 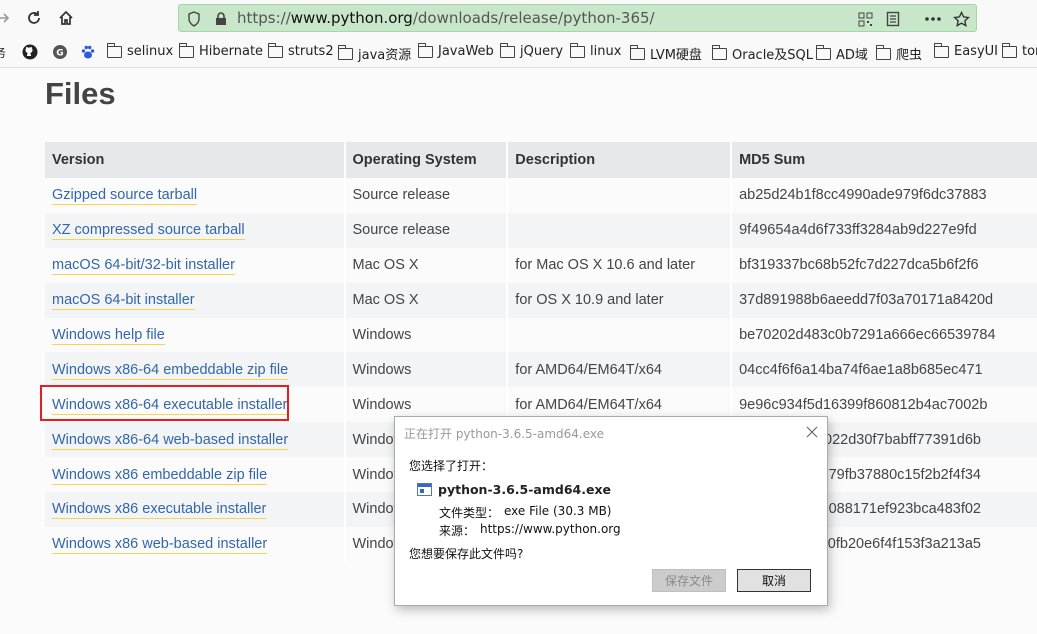 What do you see at coordinates (34, 18) in the screenshot?
I see `reload-icon` at bounding box center [34, 18].